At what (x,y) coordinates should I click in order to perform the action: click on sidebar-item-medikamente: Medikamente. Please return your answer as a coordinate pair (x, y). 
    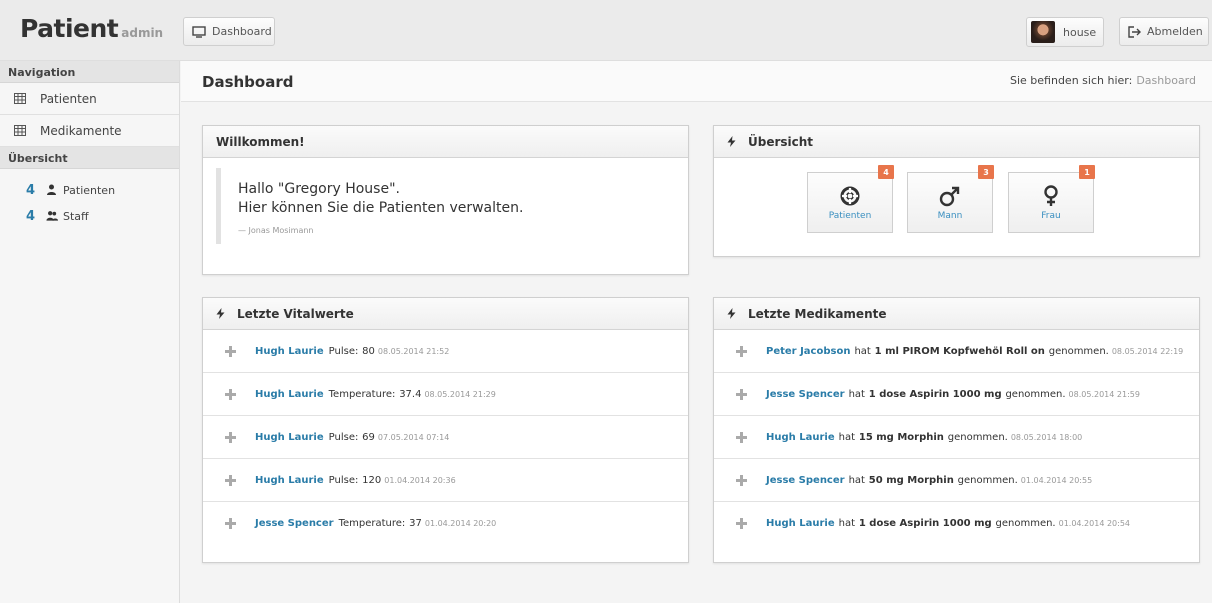
    Looking at the image, I should click on (89, 131).